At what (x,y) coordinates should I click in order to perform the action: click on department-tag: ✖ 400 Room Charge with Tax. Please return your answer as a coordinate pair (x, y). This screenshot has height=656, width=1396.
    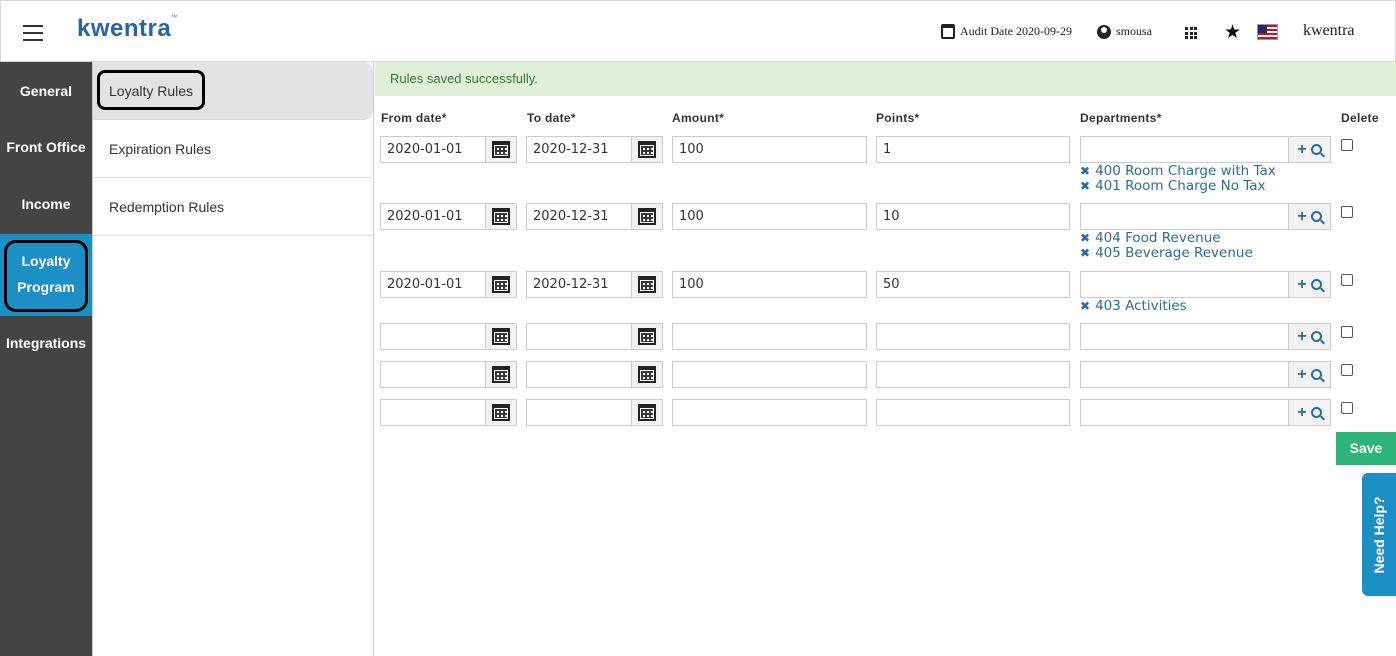
    Looking at the image, I should click on (1178, 171).